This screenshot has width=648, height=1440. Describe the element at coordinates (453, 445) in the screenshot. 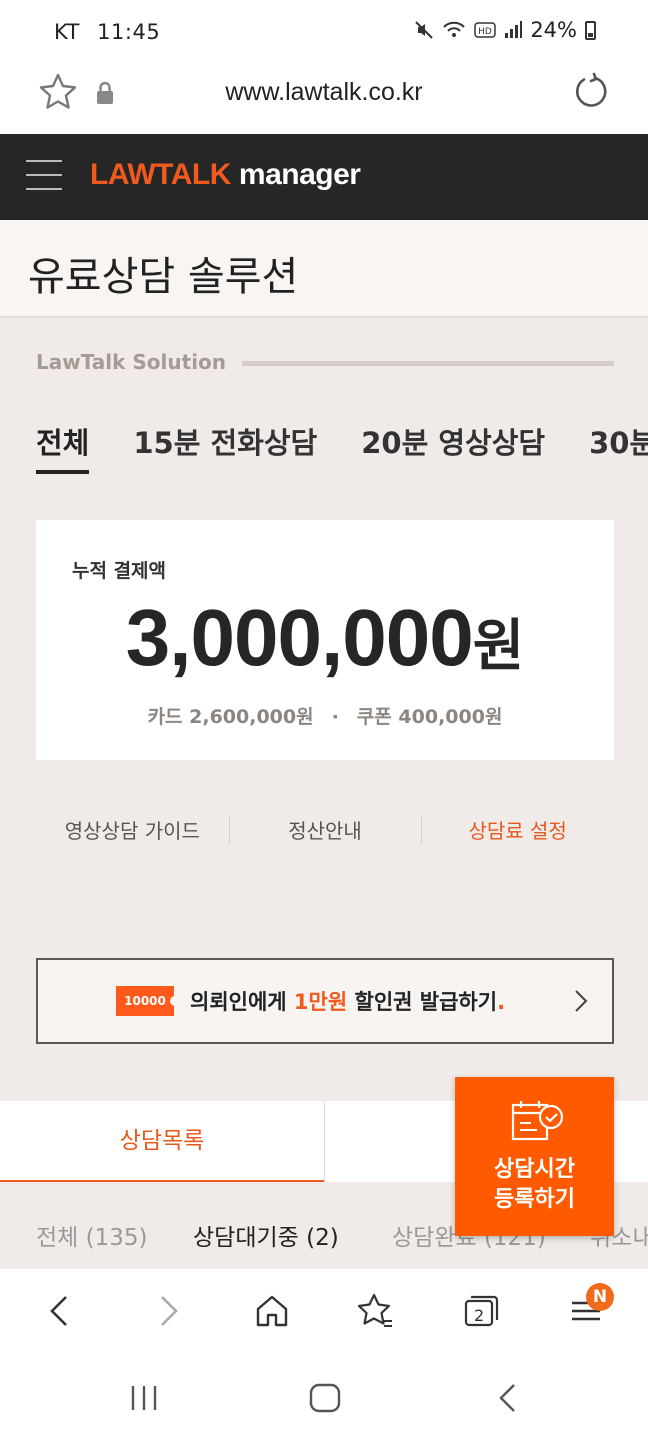

I see `tab-video-20: 20분 영상상담` at that location.